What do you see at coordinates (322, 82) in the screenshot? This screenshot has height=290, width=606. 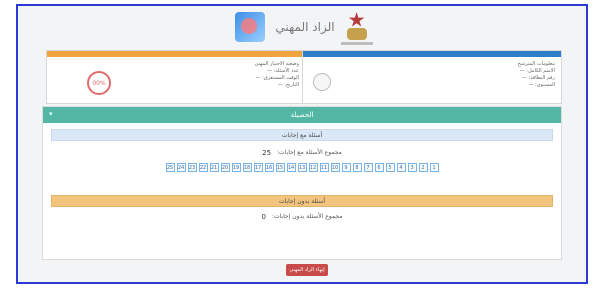 I see `candidate-avatar` at bounding box center [322, 82].